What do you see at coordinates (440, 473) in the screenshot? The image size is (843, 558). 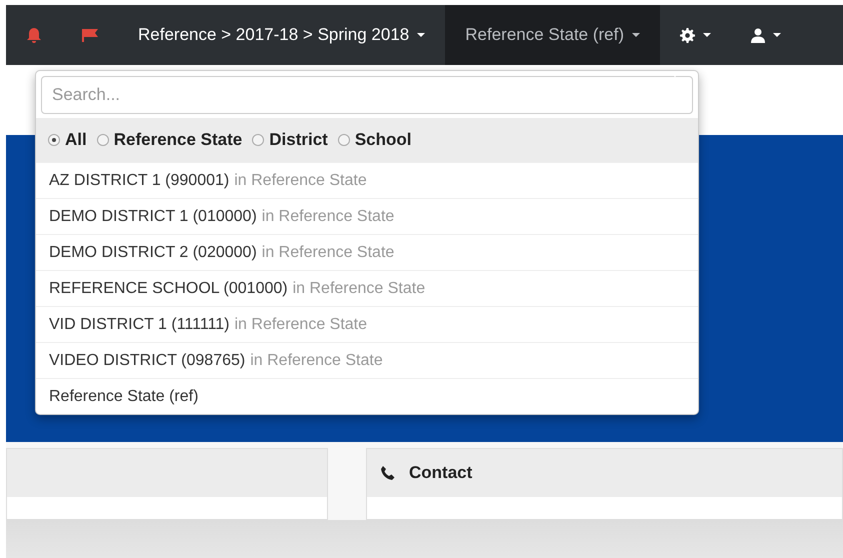 I see `panel-title: Contact` at bounding box center [440, 473].